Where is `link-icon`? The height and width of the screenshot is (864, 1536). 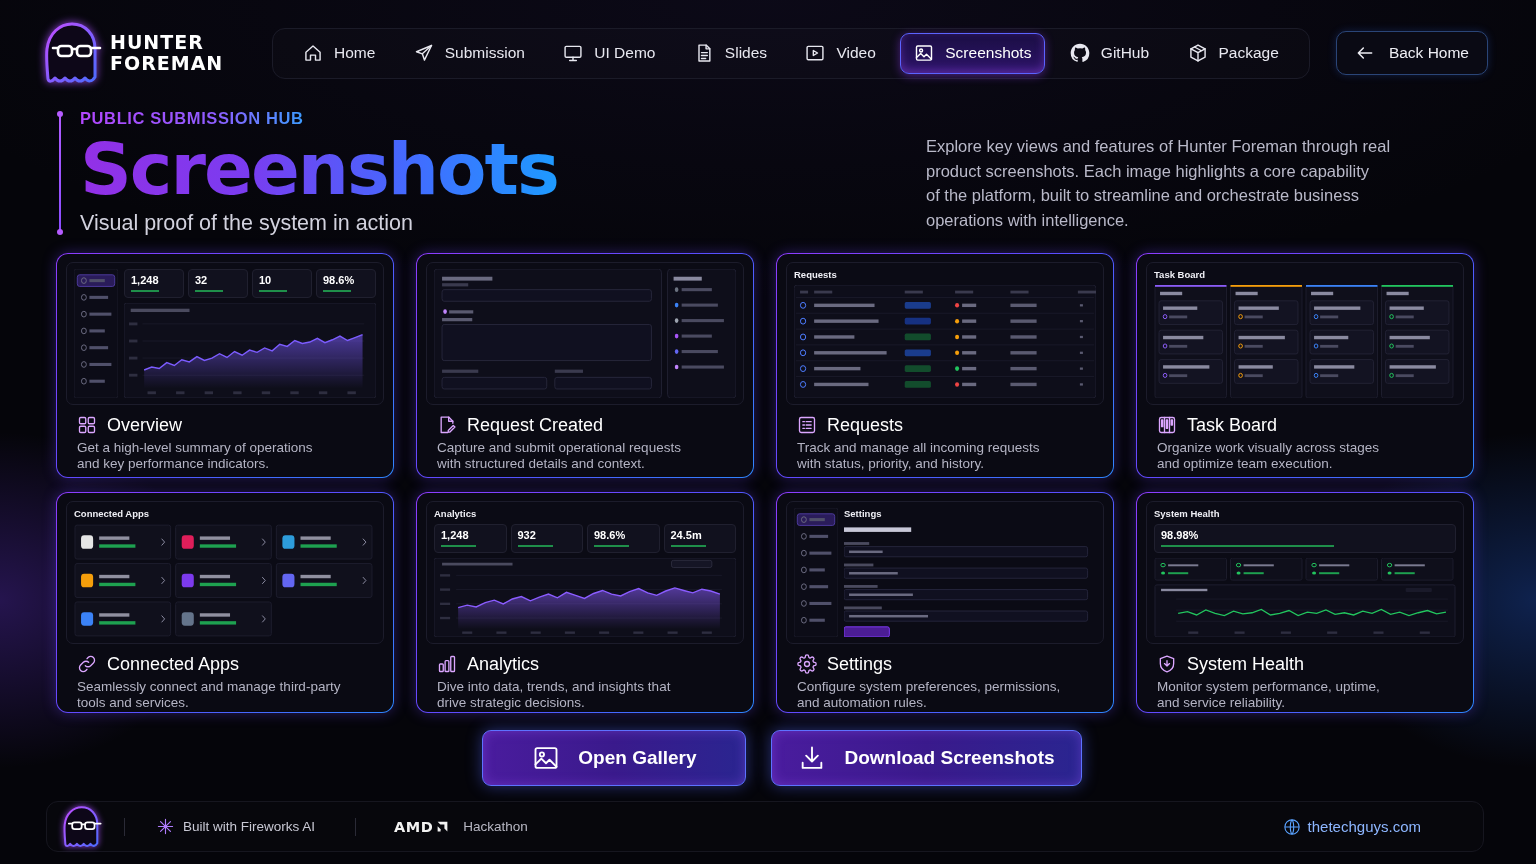 link-icon is located at coordinates (87, 664).